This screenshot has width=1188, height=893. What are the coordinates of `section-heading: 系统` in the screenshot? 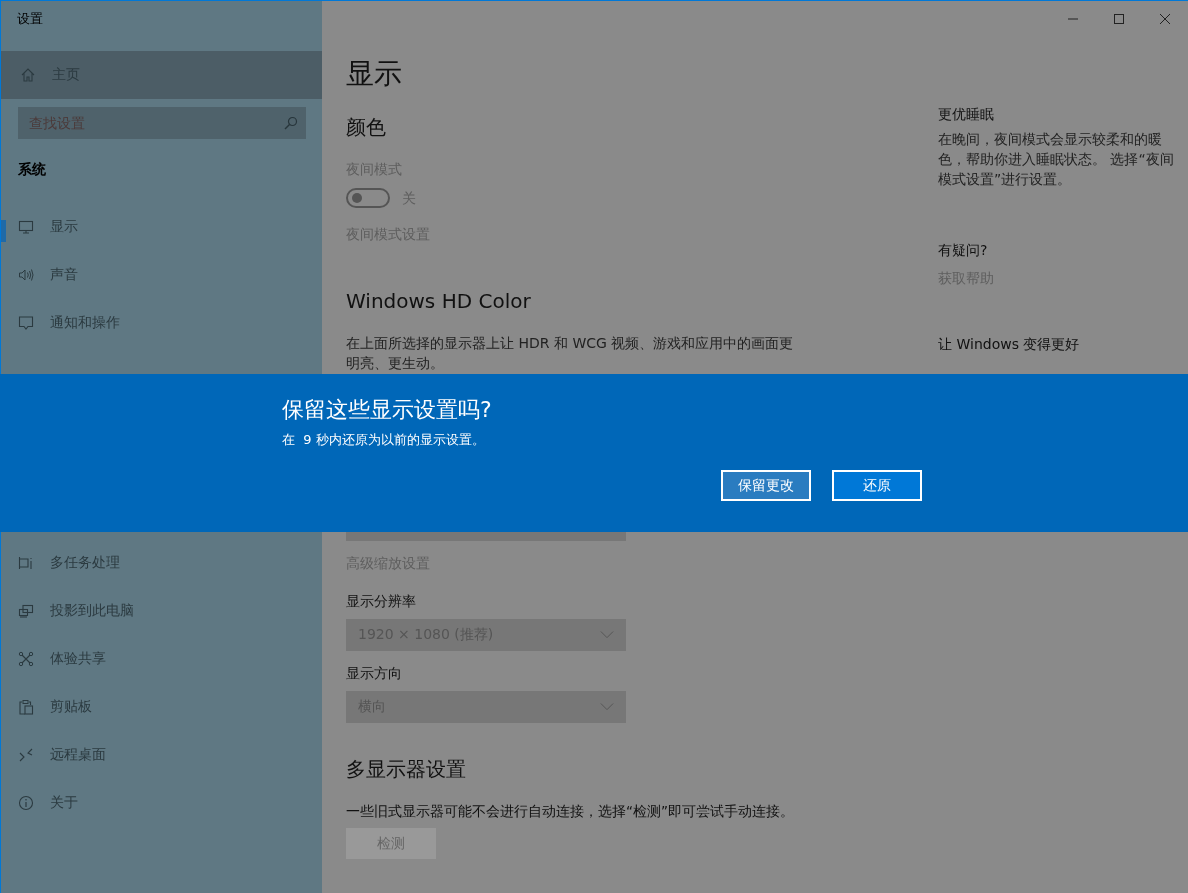 It's located at (32, 169).